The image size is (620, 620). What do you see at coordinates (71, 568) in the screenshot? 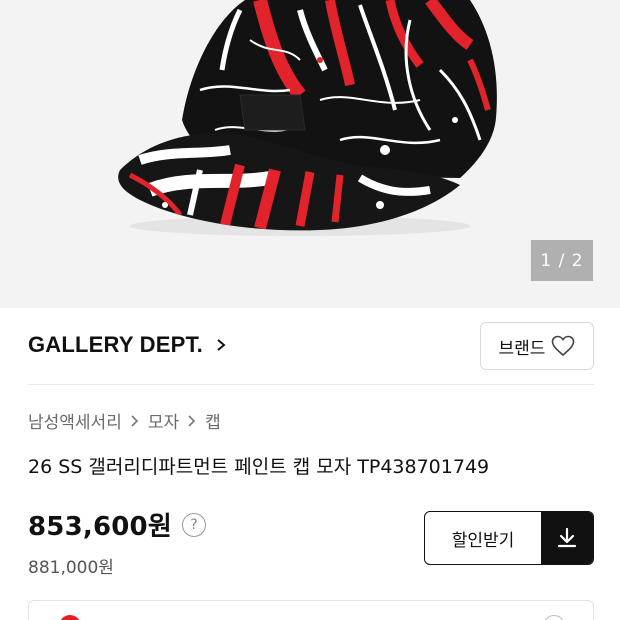
I see `original-price: 881,000원` at bounding box center [71, 568].